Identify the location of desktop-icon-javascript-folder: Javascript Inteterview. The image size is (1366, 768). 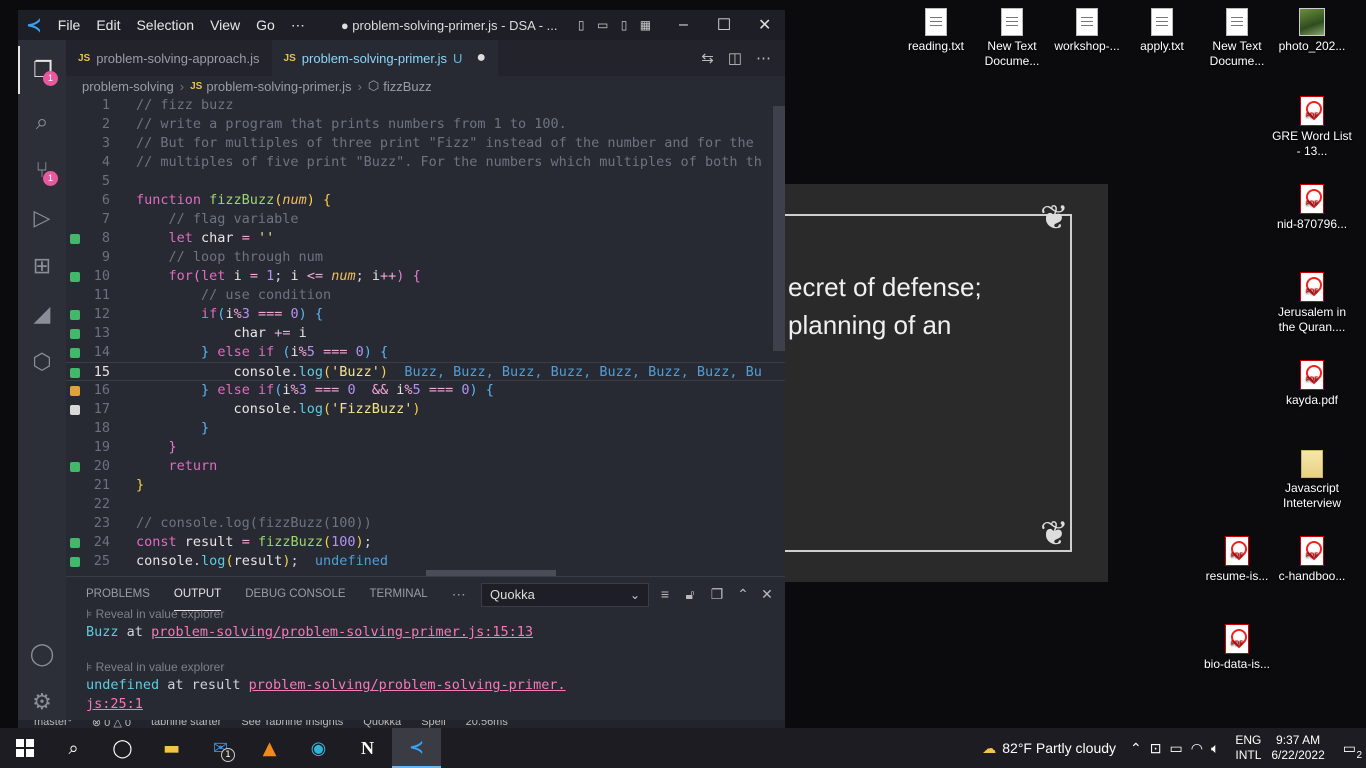
(1312, 480).